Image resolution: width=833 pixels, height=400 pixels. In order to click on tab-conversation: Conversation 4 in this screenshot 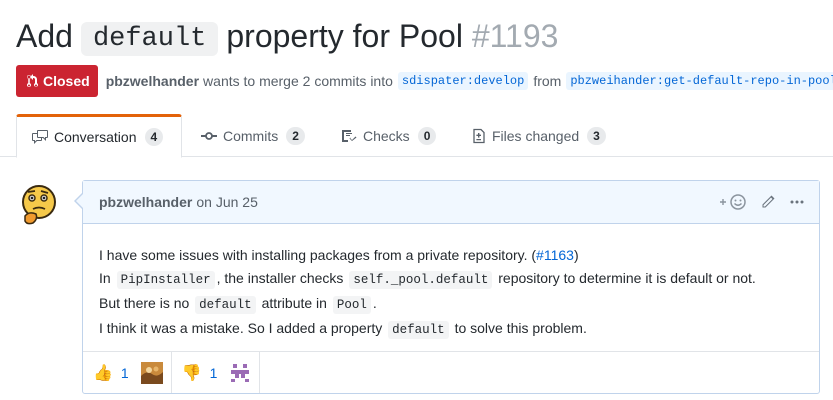, I will do `click(99, 136)`.